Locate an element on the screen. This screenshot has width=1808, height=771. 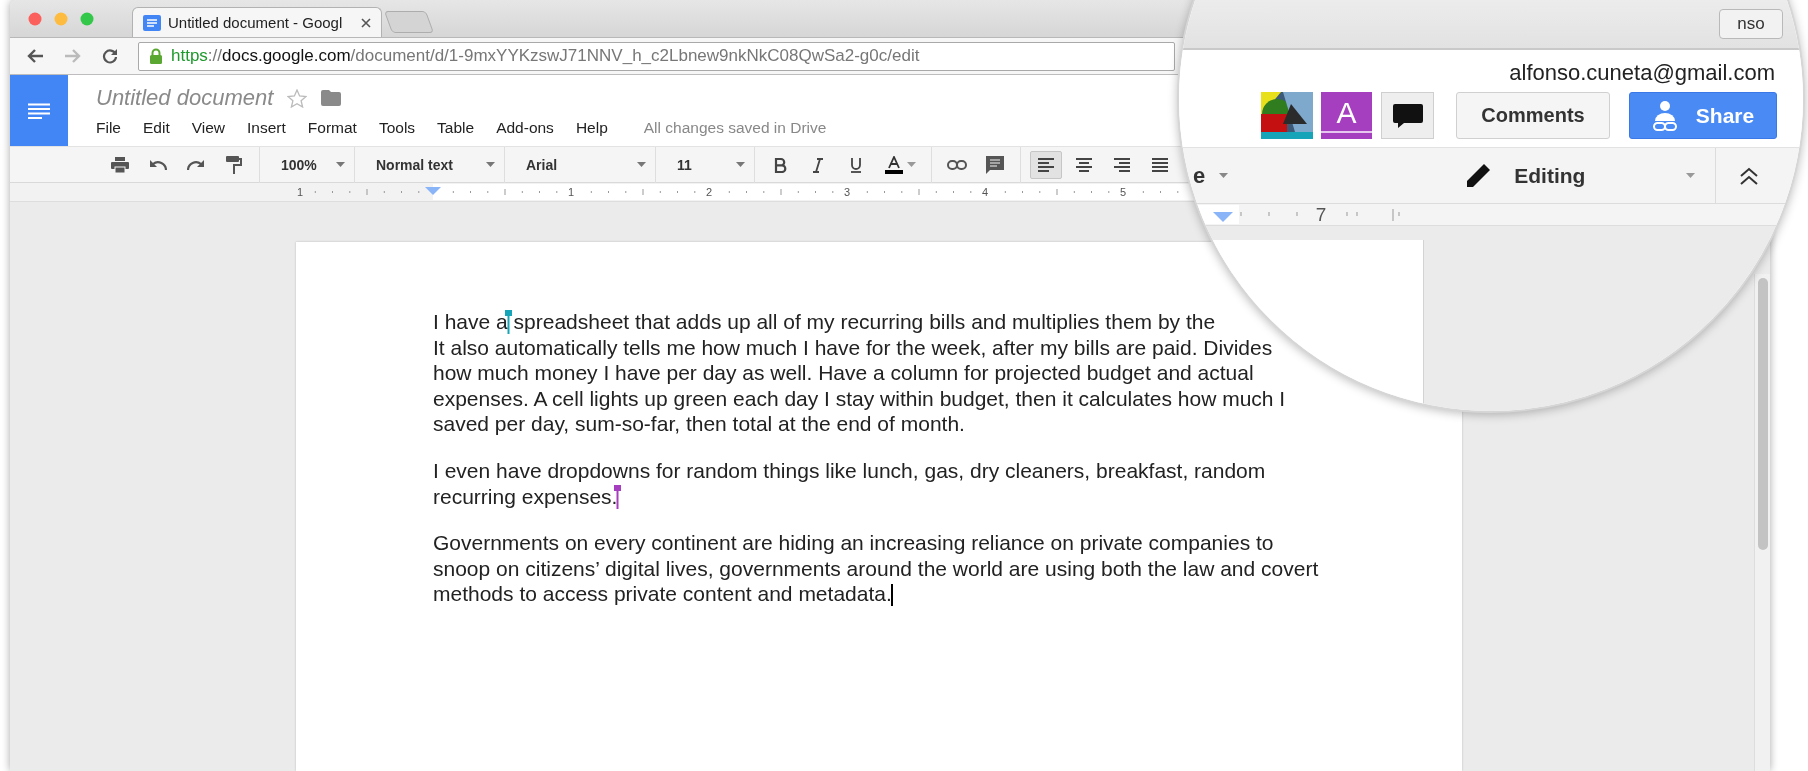
align-left-button is located at coordinates (1046, 164).